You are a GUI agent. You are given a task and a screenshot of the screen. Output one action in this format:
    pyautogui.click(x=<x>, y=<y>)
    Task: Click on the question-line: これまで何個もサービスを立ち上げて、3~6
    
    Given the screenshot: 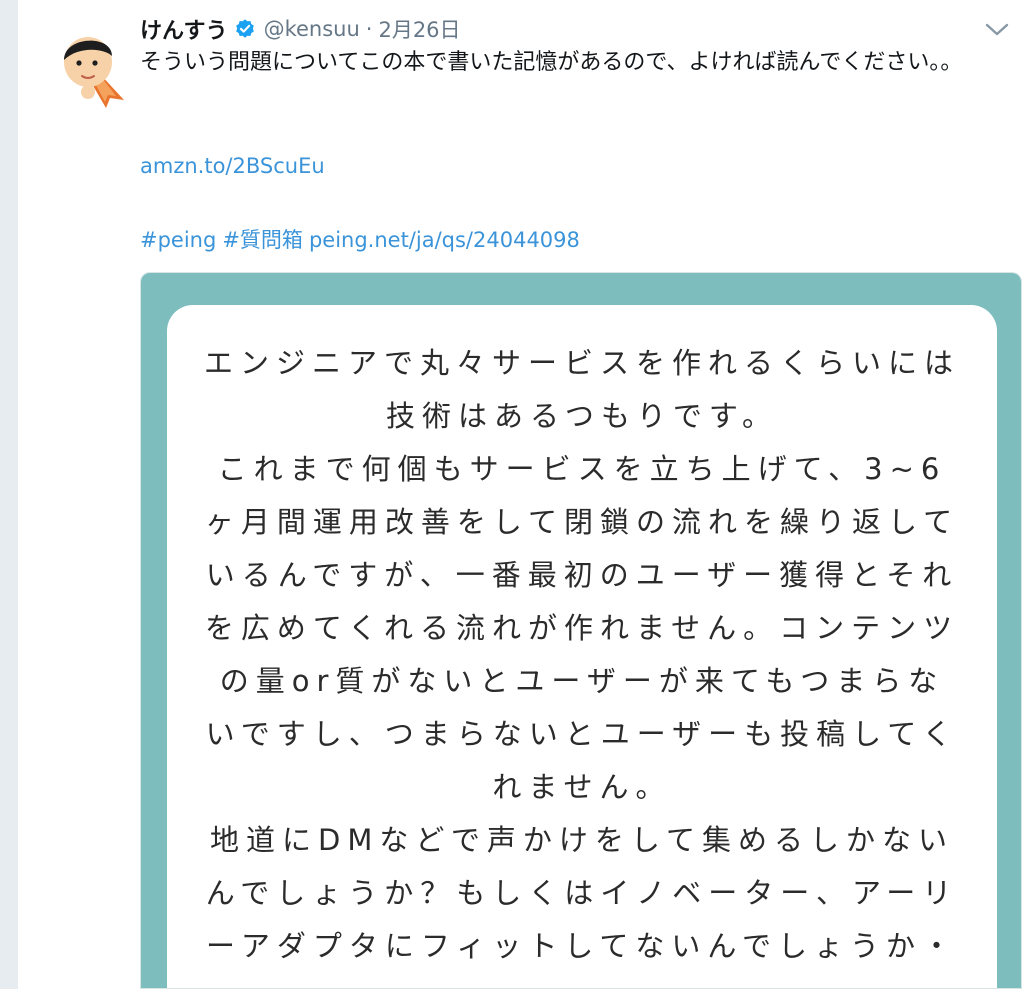 What is the action you would take?
    pyautogui.click(x=582, y=469)
    